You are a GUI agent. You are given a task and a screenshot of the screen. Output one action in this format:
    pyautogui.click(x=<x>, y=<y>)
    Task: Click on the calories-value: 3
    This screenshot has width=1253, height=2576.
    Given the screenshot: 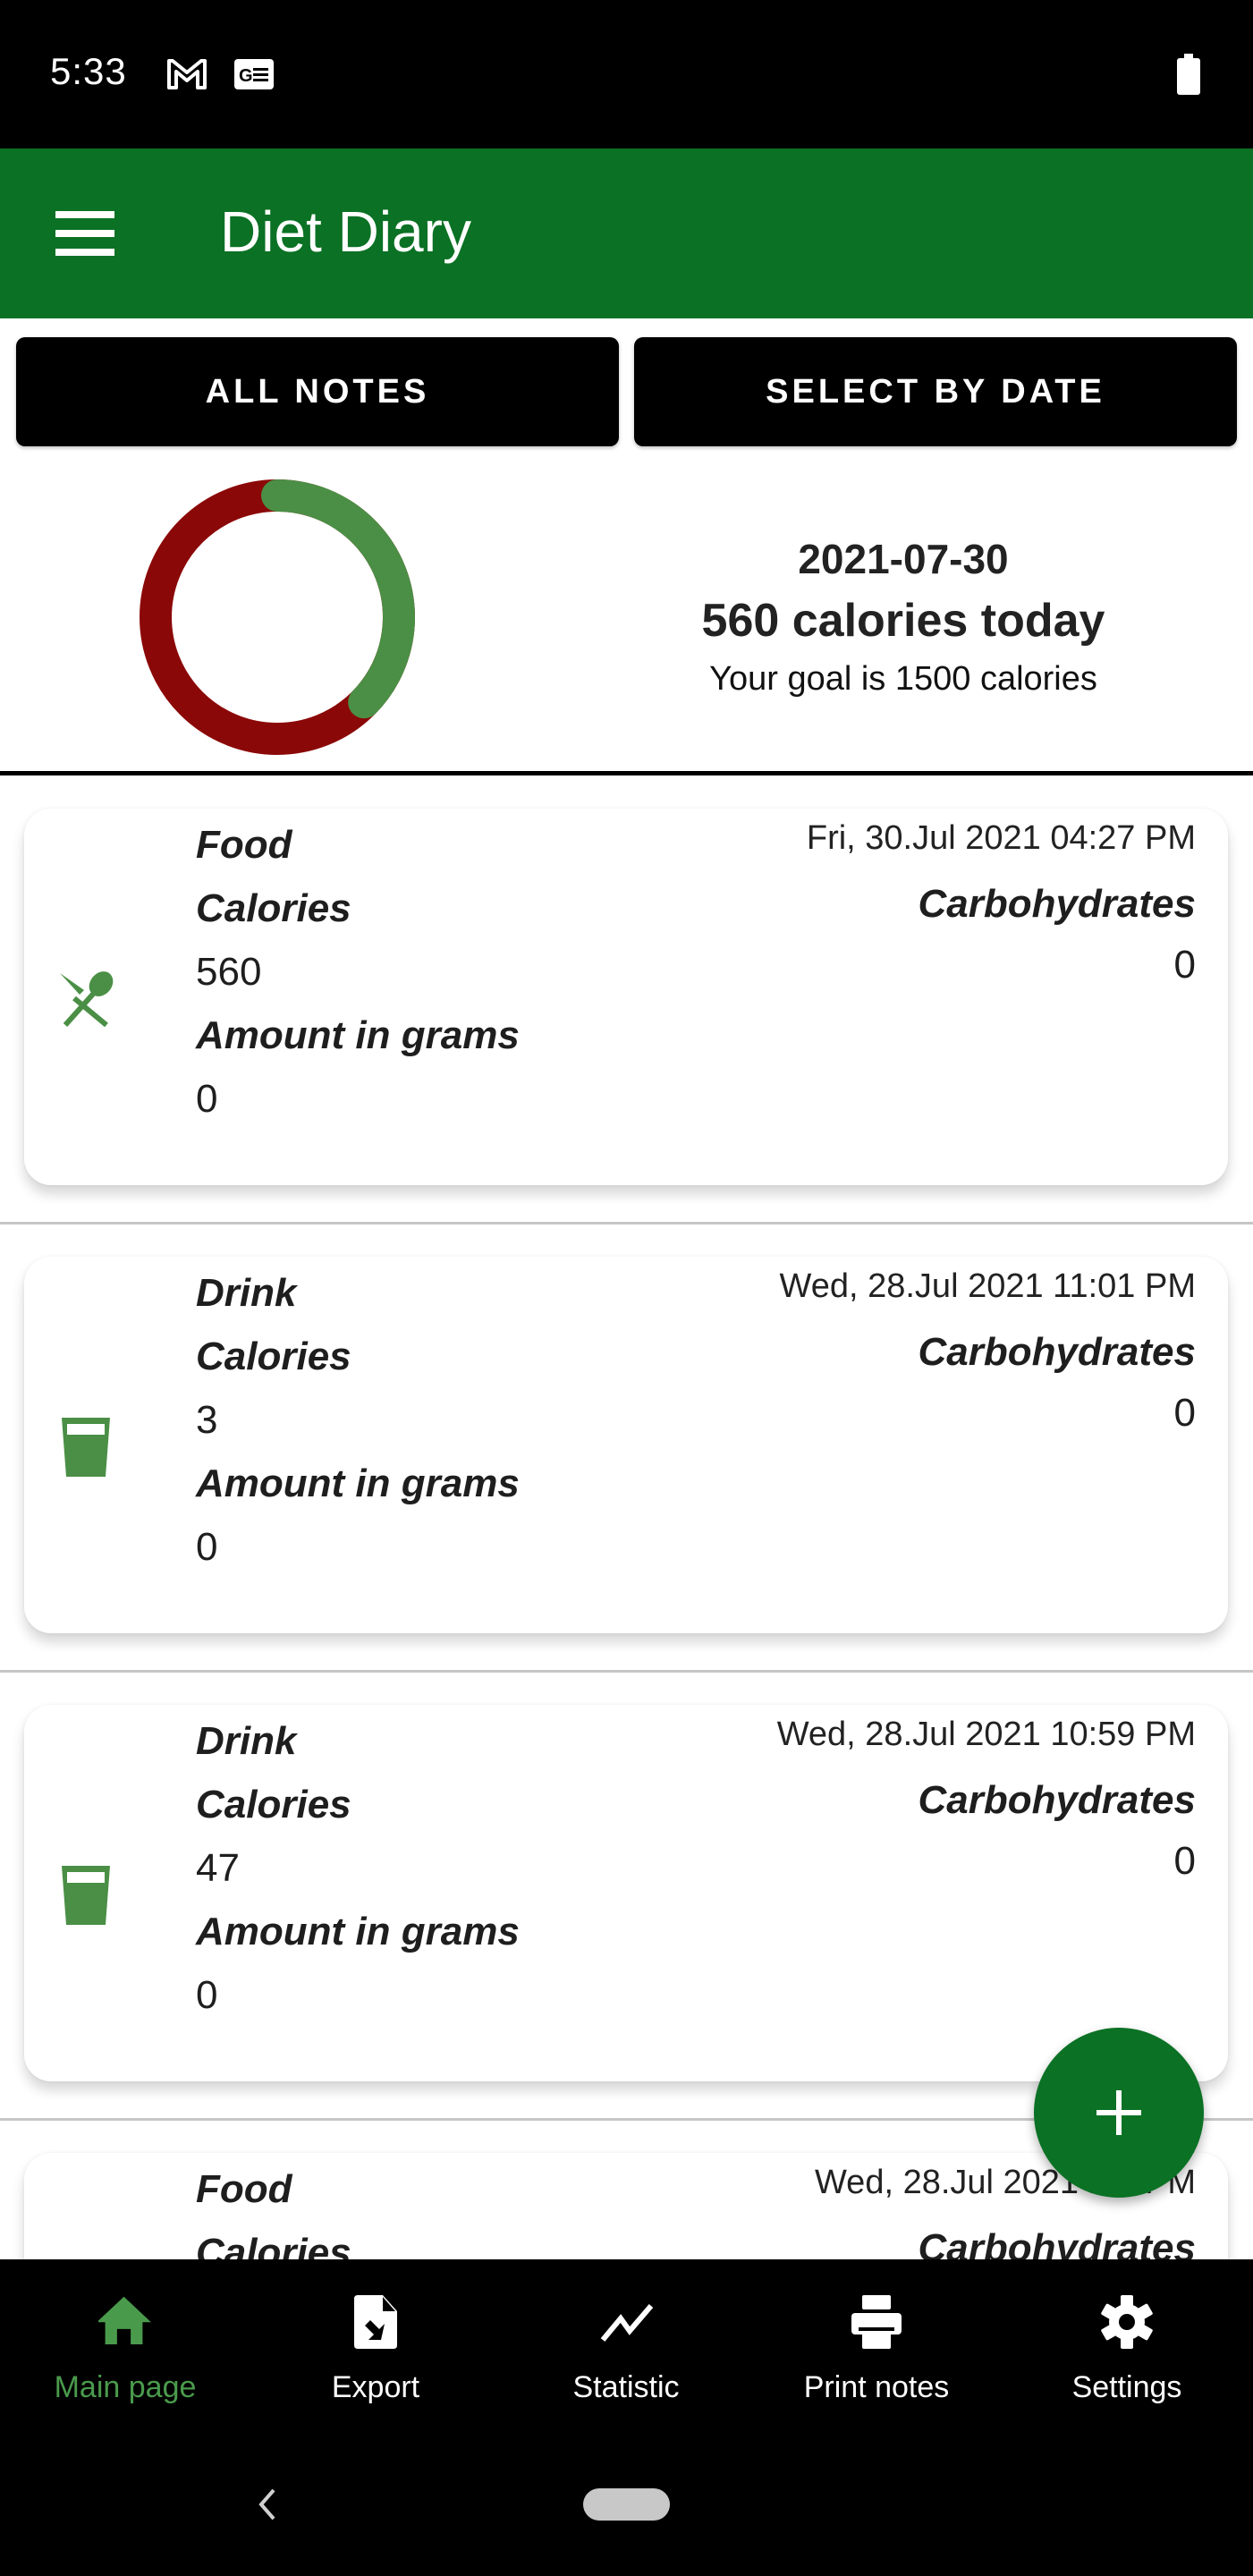 What is the action you would take?
    pyautogui.click(x=207, y=1420)
    